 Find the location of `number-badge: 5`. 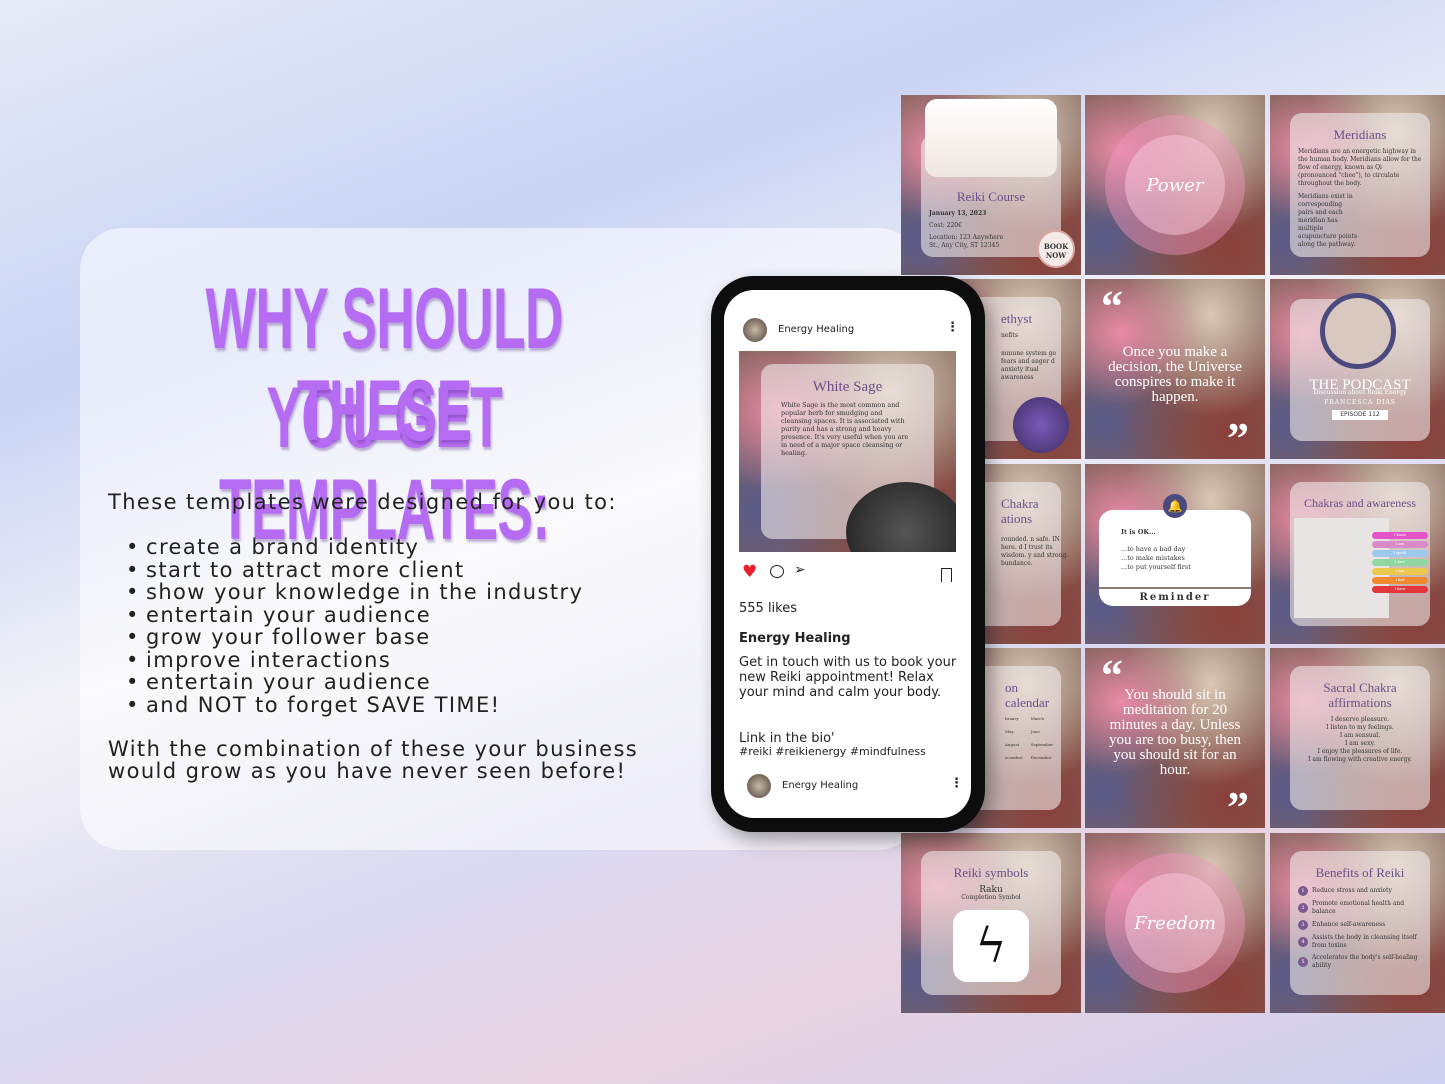

number-badge: 5 is located at coordinates (1303, 962).